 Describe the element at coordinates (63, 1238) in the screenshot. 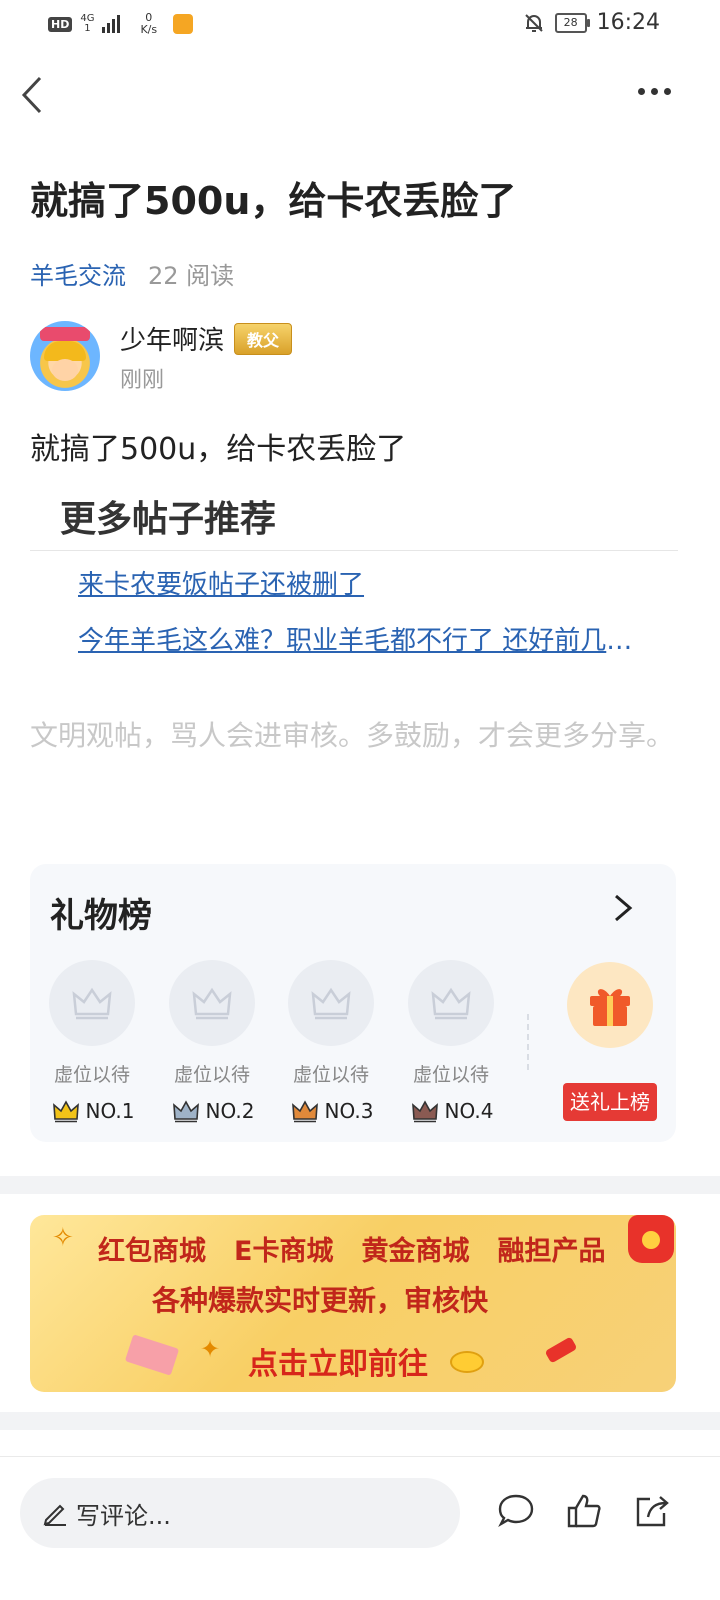

I see `sparkle-icon: ✧` at that location.